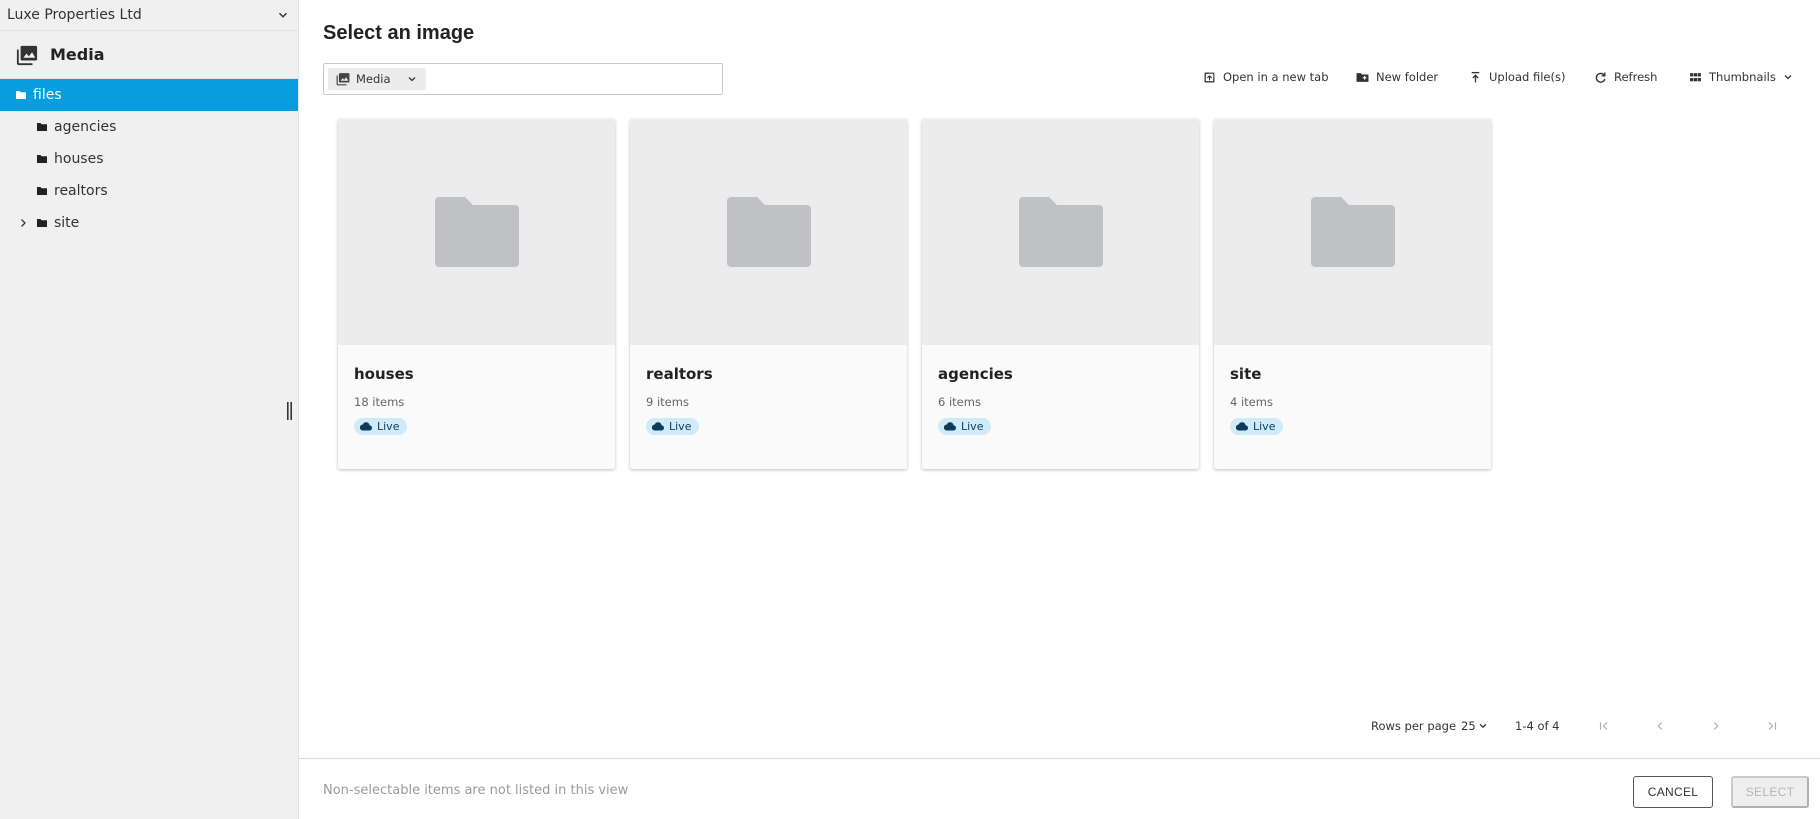  What do you see at coordinates (667, 402) in the screenshot?
I see `folder-item-count: 9 items` at bounding box center [667, 402].